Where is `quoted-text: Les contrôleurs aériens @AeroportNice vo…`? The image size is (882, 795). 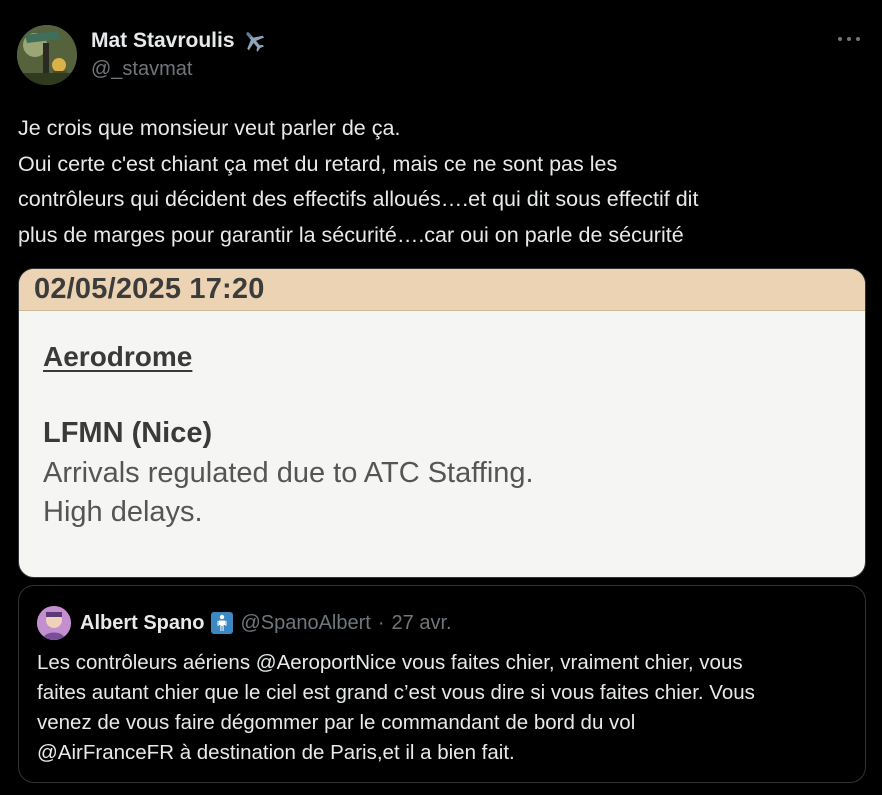 quoted-text: Les contrôleurs aériens @AeroportNice vo… is located at coordinates (447, 708).